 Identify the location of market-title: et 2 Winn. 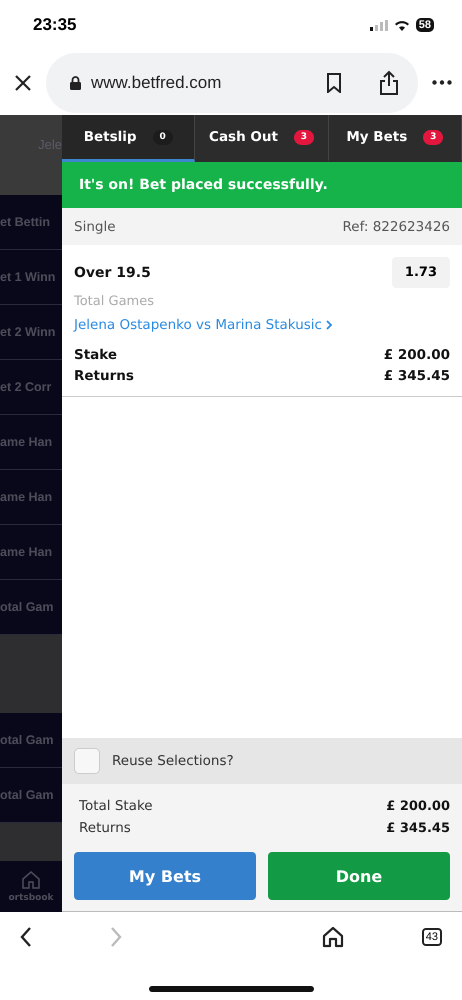
(28, 332).